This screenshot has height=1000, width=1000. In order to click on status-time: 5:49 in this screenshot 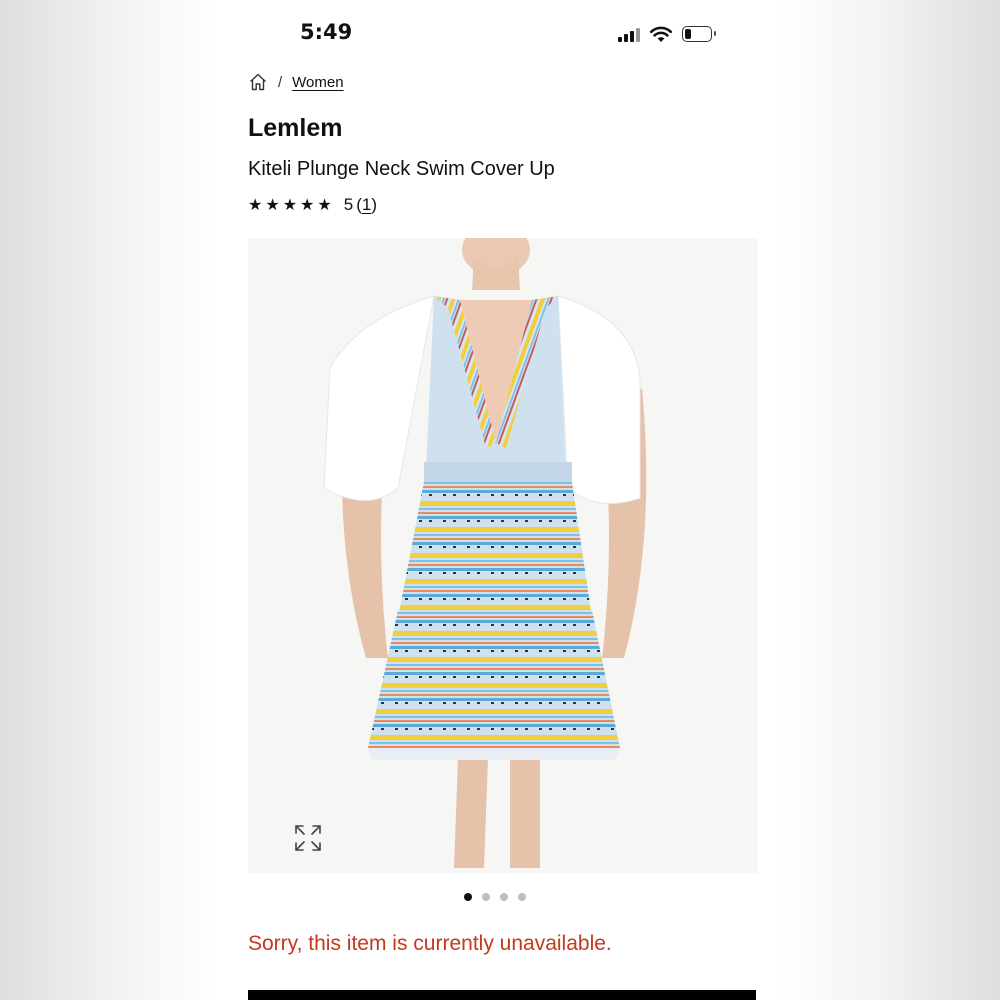, I will do `click(326, 32)`.